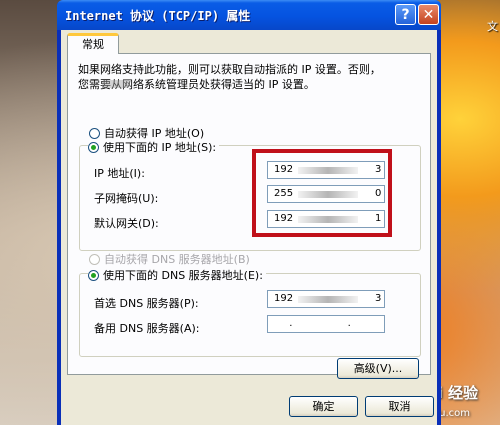  Describe the element at coordinates (284, 298) in the screenshot. I see `preferred-dns-octet-1: 192` at that location.